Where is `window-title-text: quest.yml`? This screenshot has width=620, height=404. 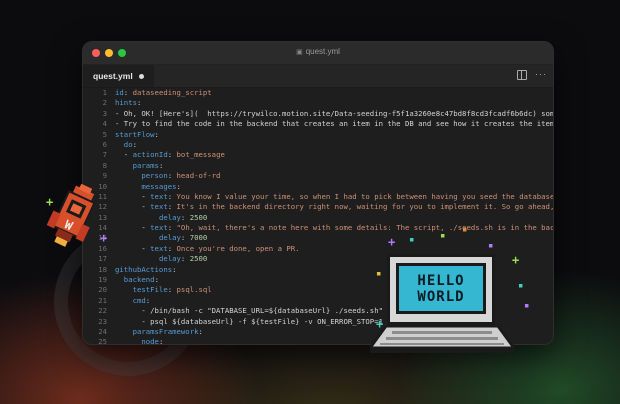 window-title-text: quest.yml is located at coordinates (322, 51).